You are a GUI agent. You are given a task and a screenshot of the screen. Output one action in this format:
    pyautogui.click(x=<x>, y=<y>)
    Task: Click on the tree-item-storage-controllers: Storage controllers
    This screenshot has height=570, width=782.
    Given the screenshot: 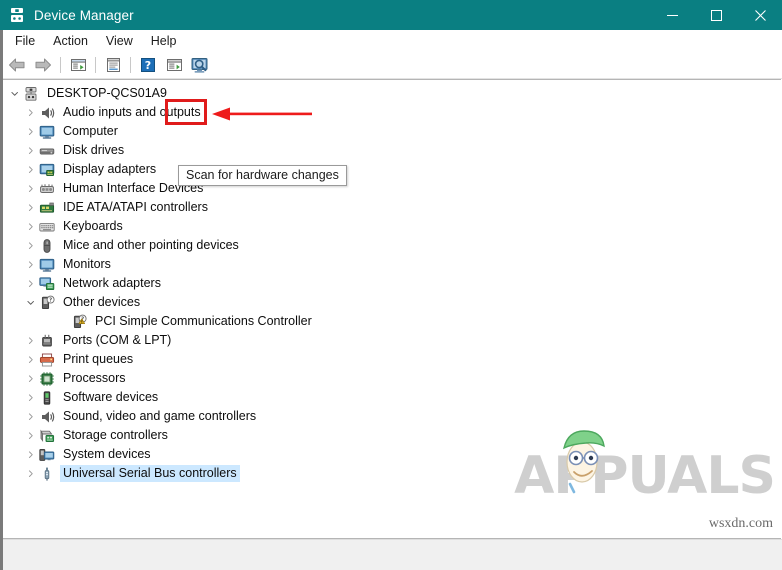 What is the action you would take?
    pyautogui.click(x=391, y=435)
    